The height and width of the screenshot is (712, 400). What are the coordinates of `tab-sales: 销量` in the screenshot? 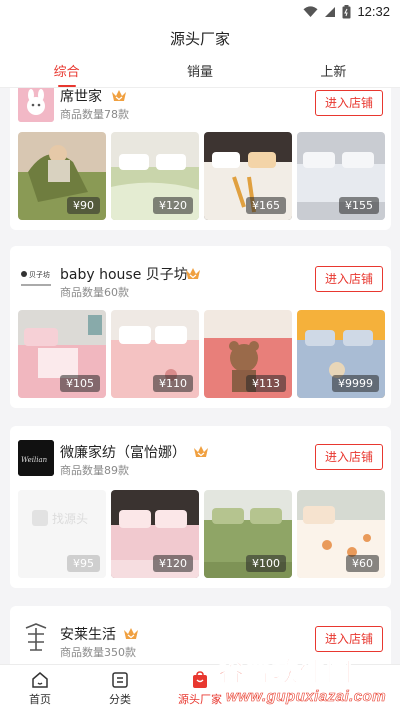 It's located at (199, 73).